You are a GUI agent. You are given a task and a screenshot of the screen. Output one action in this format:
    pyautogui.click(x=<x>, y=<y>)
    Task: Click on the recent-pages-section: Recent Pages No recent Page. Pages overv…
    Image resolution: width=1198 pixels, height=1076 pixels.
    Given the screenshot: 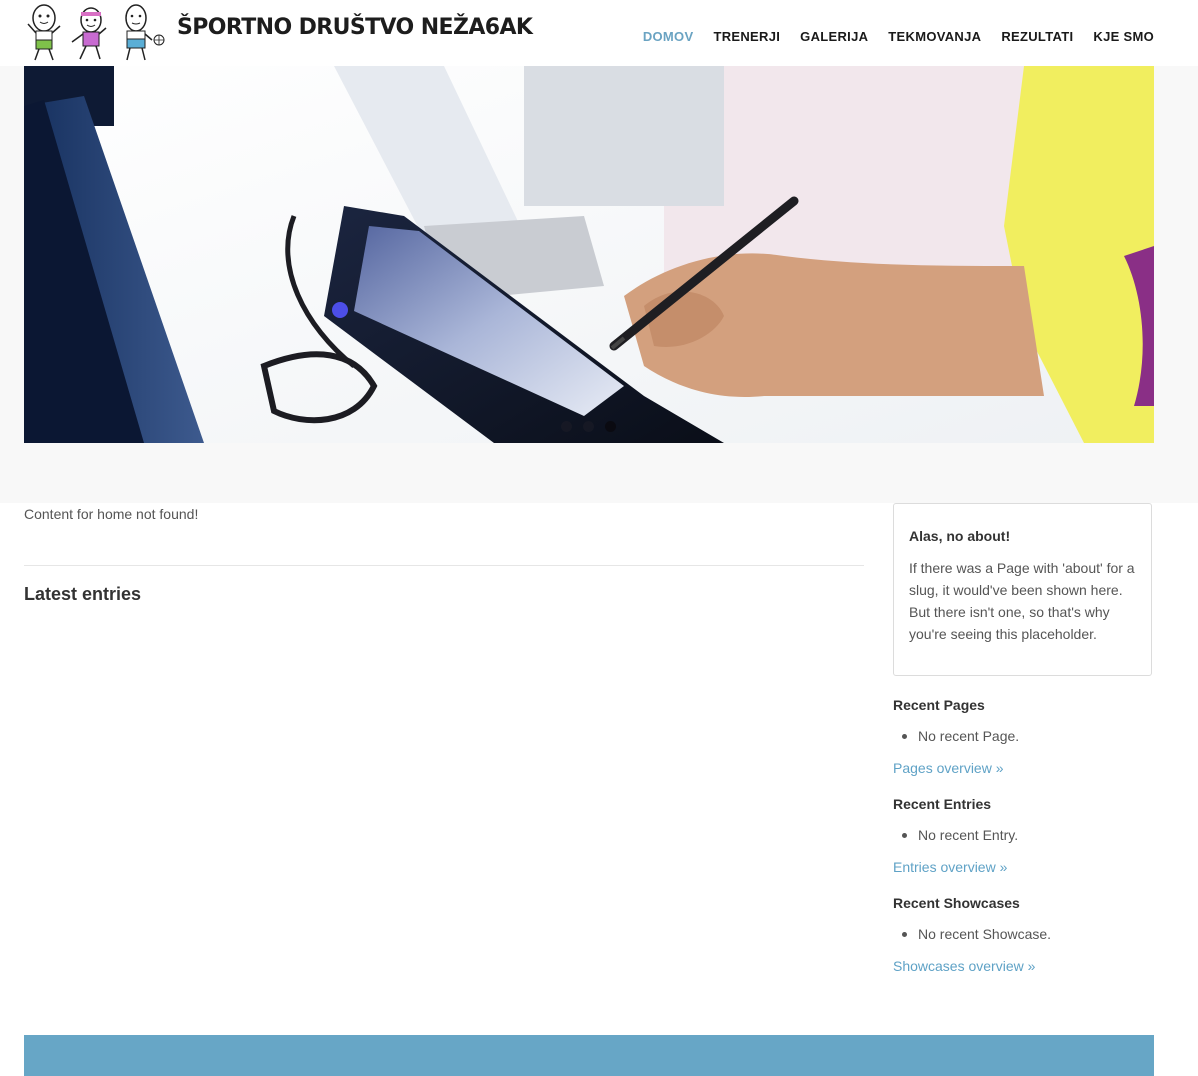 What is the action you would take?
    pyautogui.click(x=1024, y=736)
    